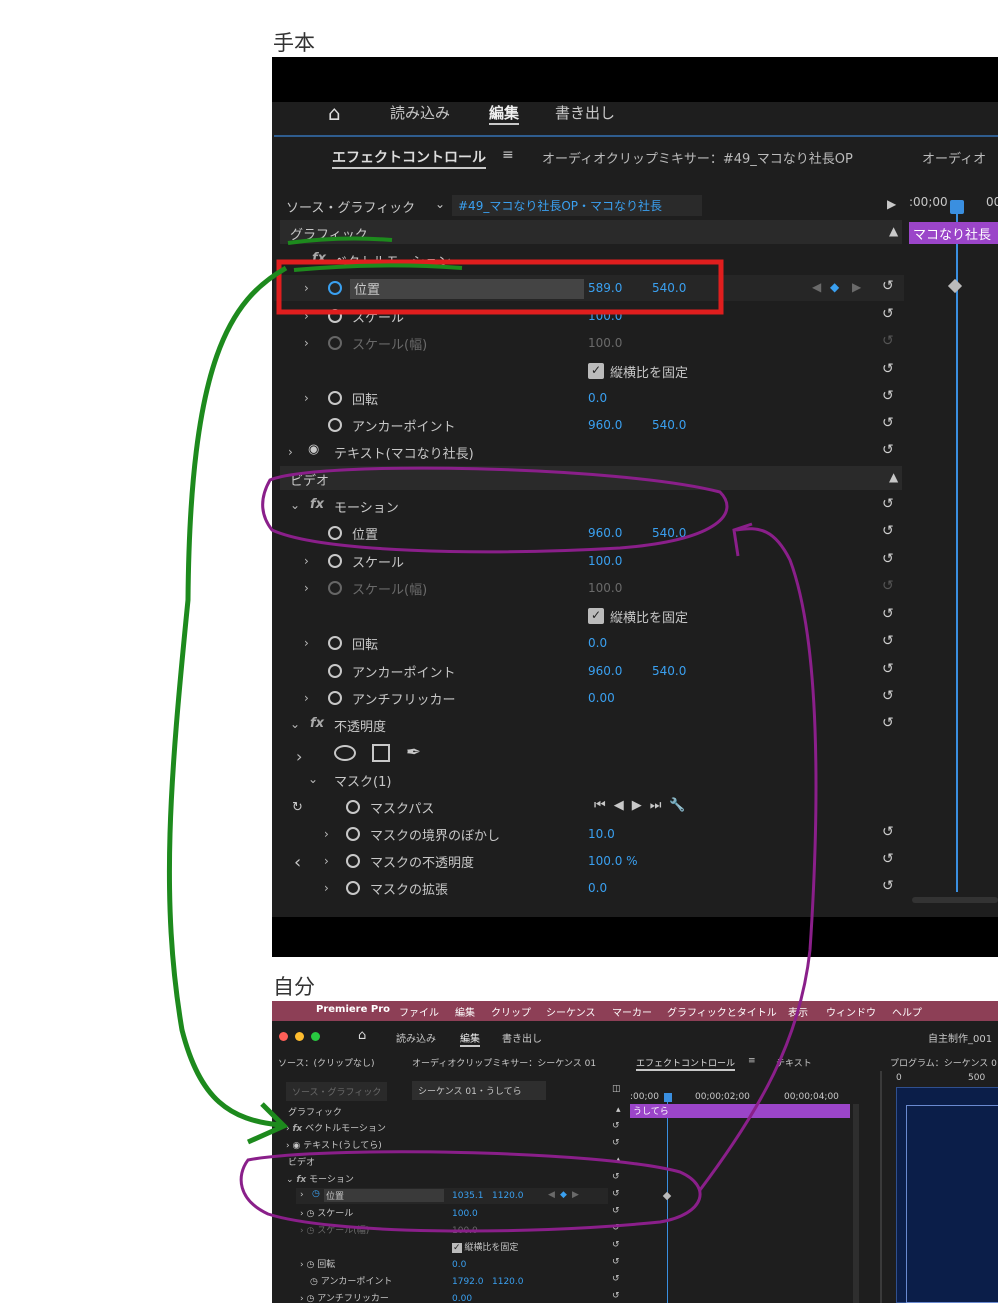  I want to click on green-arrow, so click(227, 696).